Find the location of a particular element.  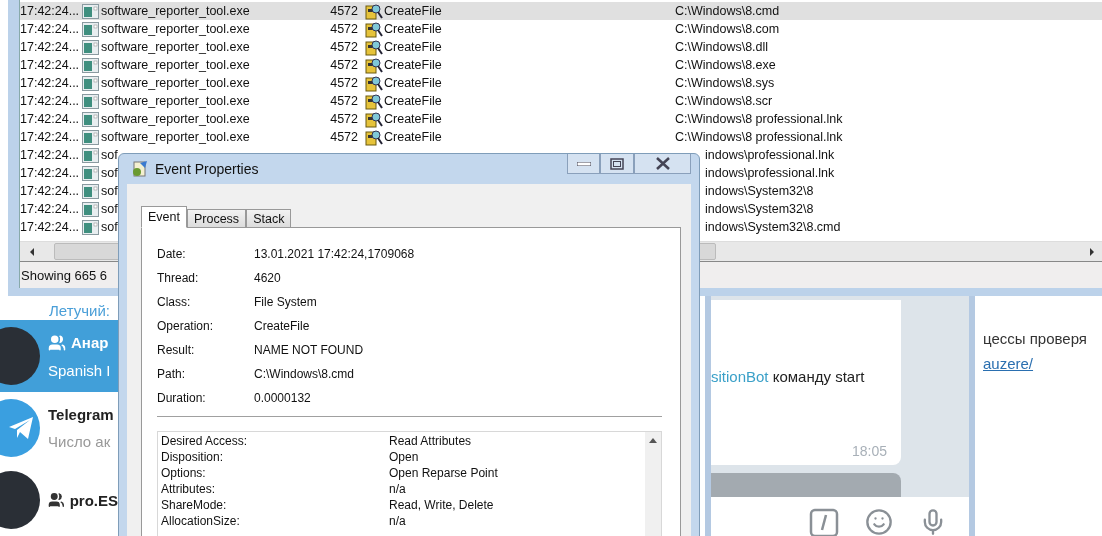

field-value: 0.0000132 is located at coordinates (283, 398).